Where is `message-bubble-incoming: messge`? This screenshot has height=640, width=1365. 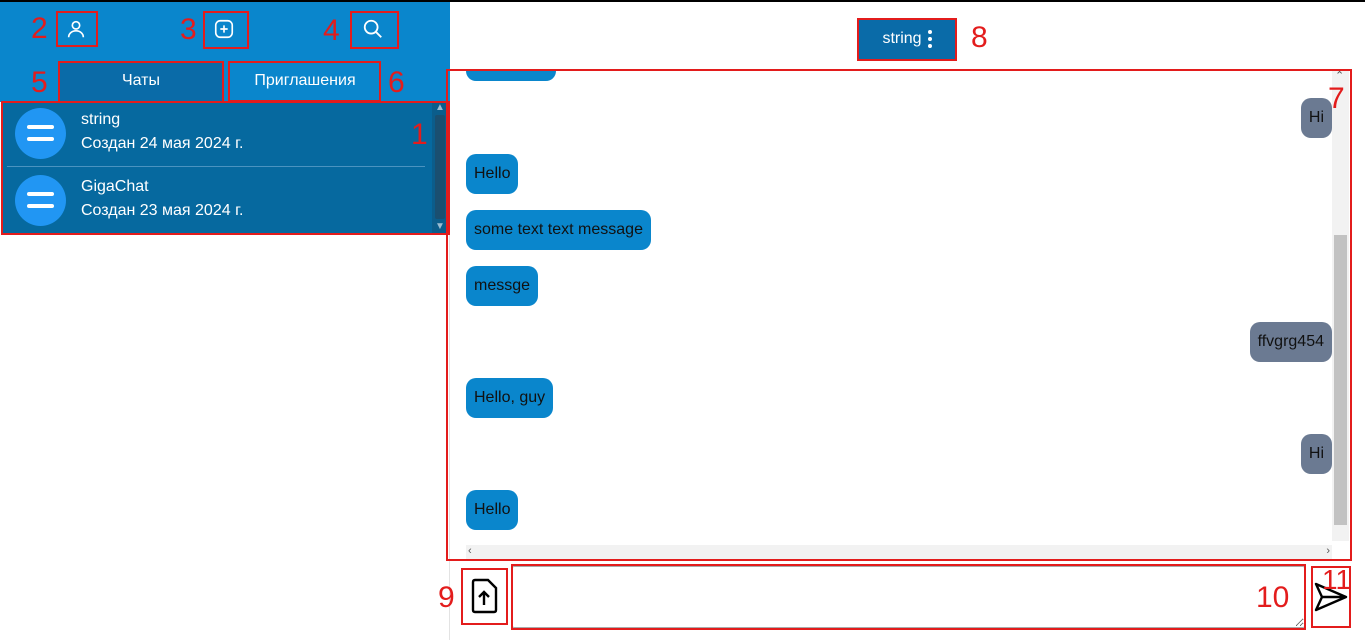
message-bubble-incoming: messge is located at coordinates (502, 286).